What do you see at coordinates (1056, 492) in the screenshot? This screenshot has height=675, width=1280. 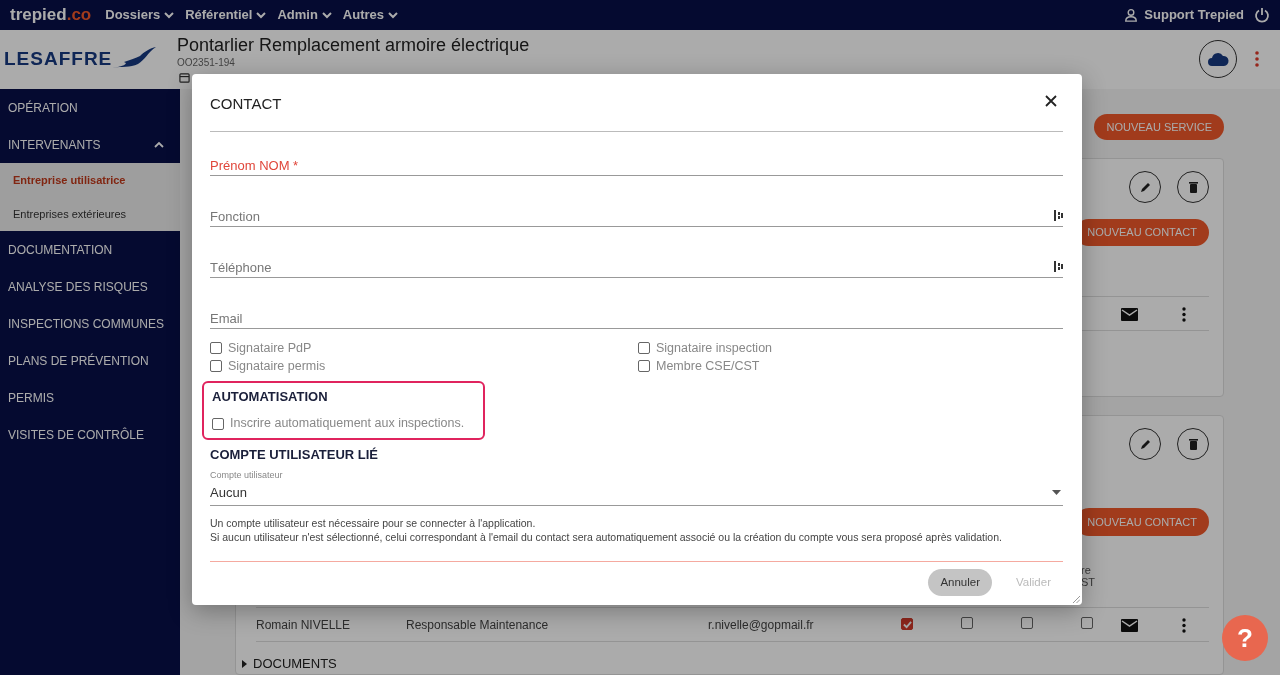 I see `dropdown-caret-icon` at bounding box center [1056, 492].